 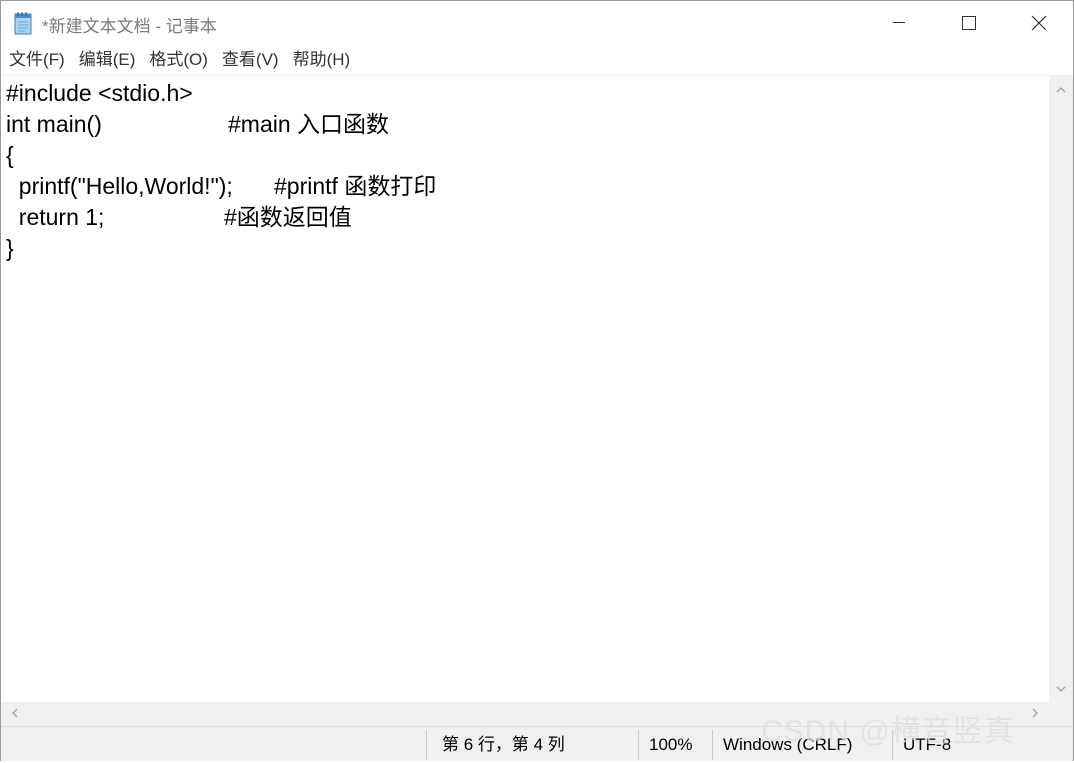 I want to click on notepad-icon, so click(x=23, y=23).